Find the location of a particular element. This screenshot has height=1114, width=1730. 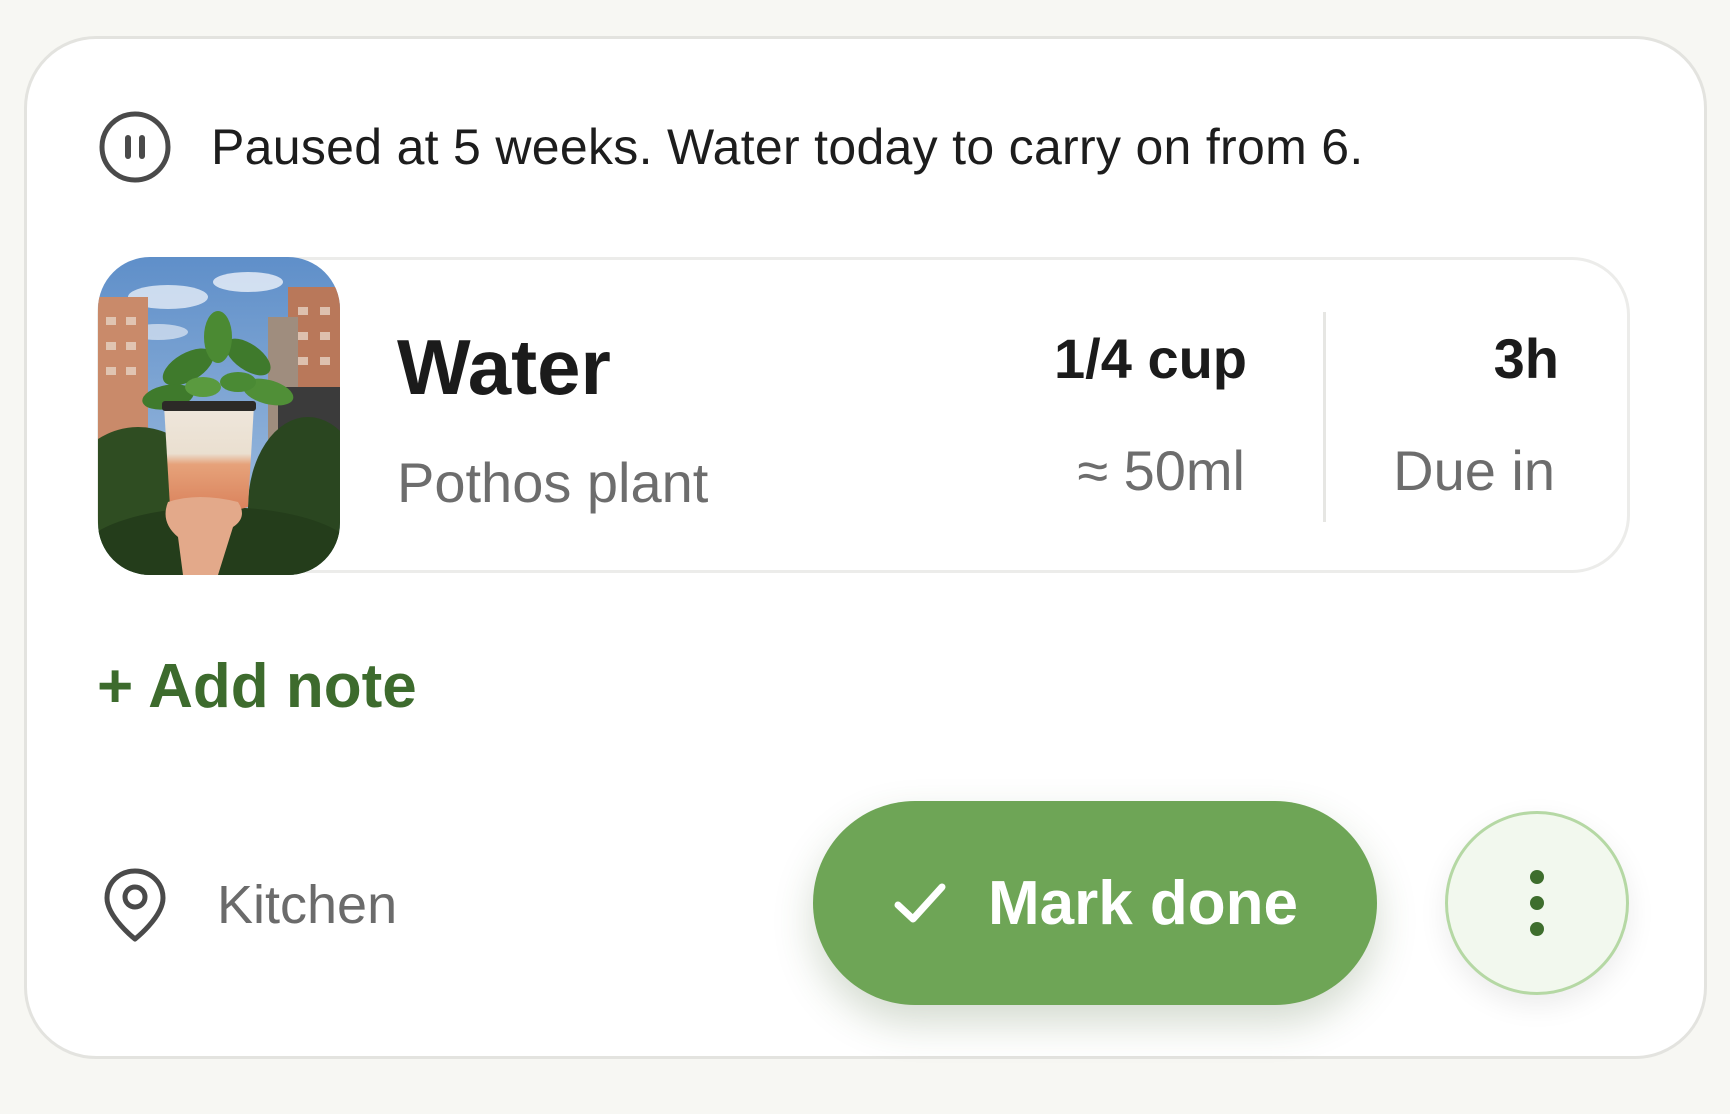

map-pin-icon is located at coordinates (135, 905).